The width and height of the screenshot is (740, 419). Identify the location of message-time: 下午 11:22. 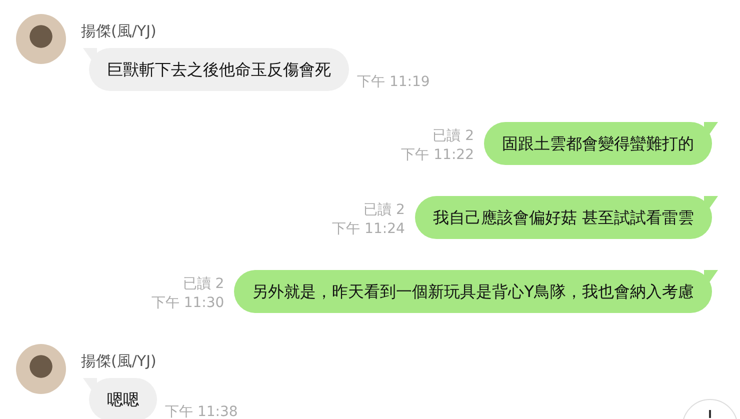
(437, 155).